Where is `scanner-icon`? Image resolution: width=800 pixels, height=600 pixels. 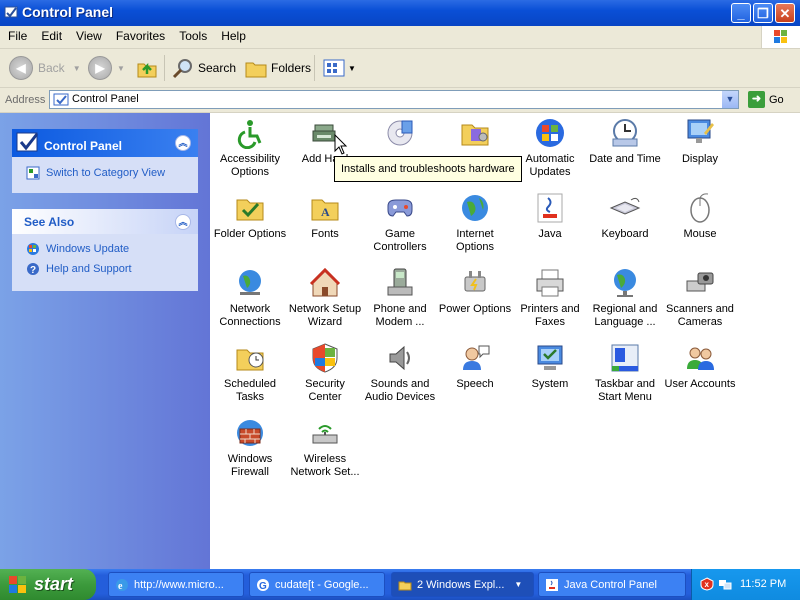
scanner-icon is located at coordinates (700, 282).